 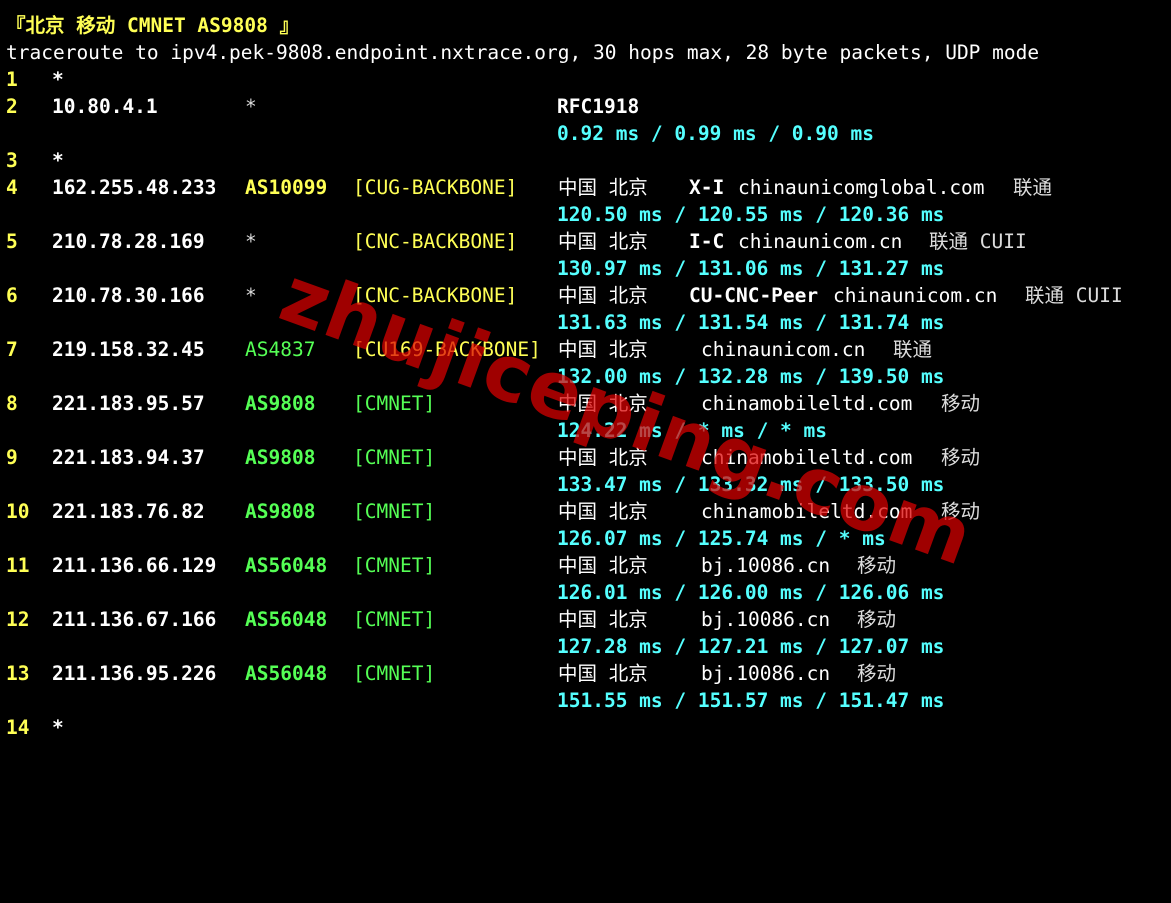 What do you see at coordinates (128, 403) in the screenshot?
I see `hop-ip: 221.183.95.57` at bounding box center [128, 403].